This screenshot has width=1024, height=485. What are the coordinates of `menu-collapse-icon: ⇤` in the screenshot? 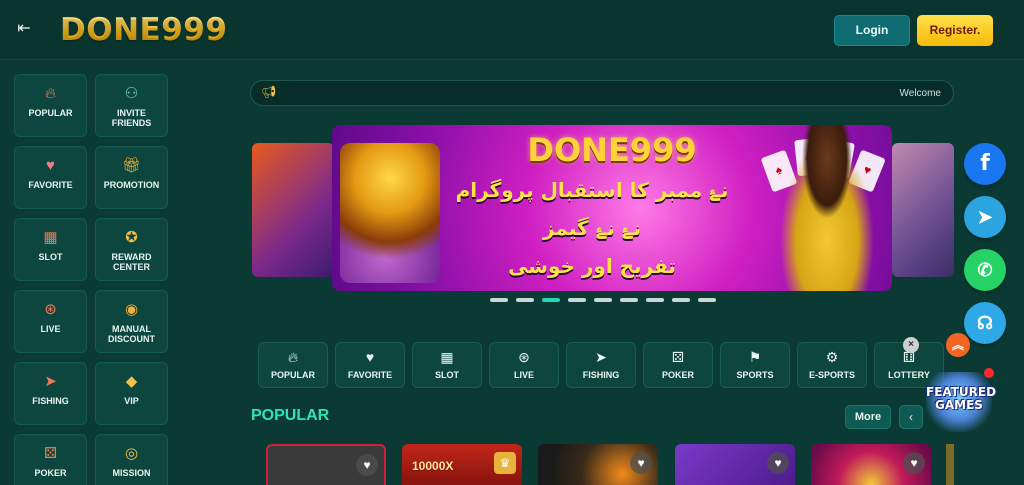 It's located at (24, 29).